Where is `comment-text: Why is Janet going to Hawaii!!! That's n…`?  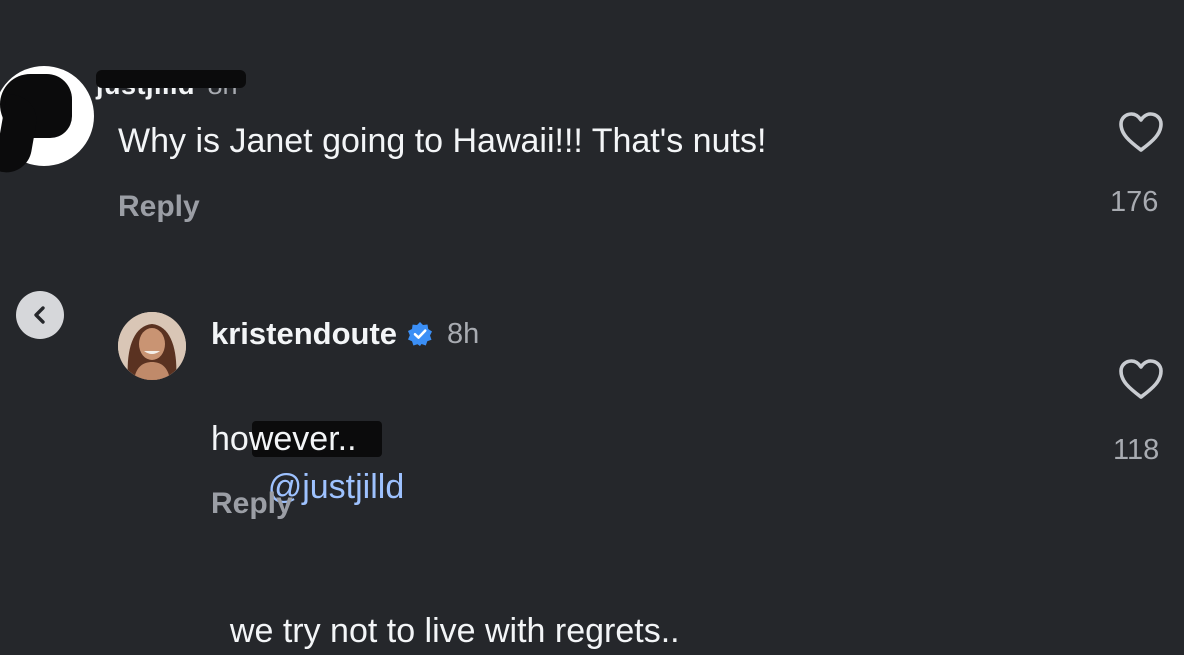
comment-text: Why is Janet going to Hawaii!!! That's n… is located at coordinates (442, 141).